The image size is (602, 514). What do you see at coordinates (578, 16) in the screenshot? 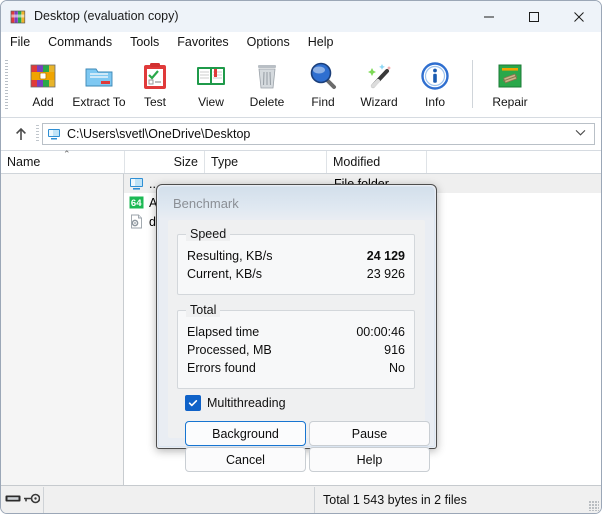
I see `close-button` at bounding box center [578, 16].